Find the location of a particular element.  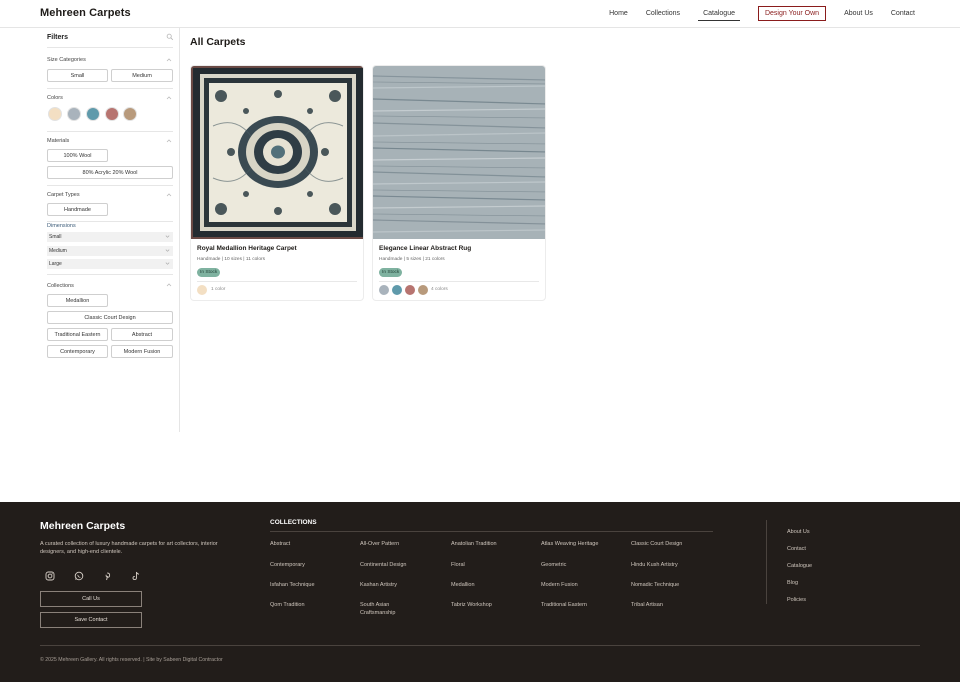

color-swatch-cream is located at coordinates (55, 114).